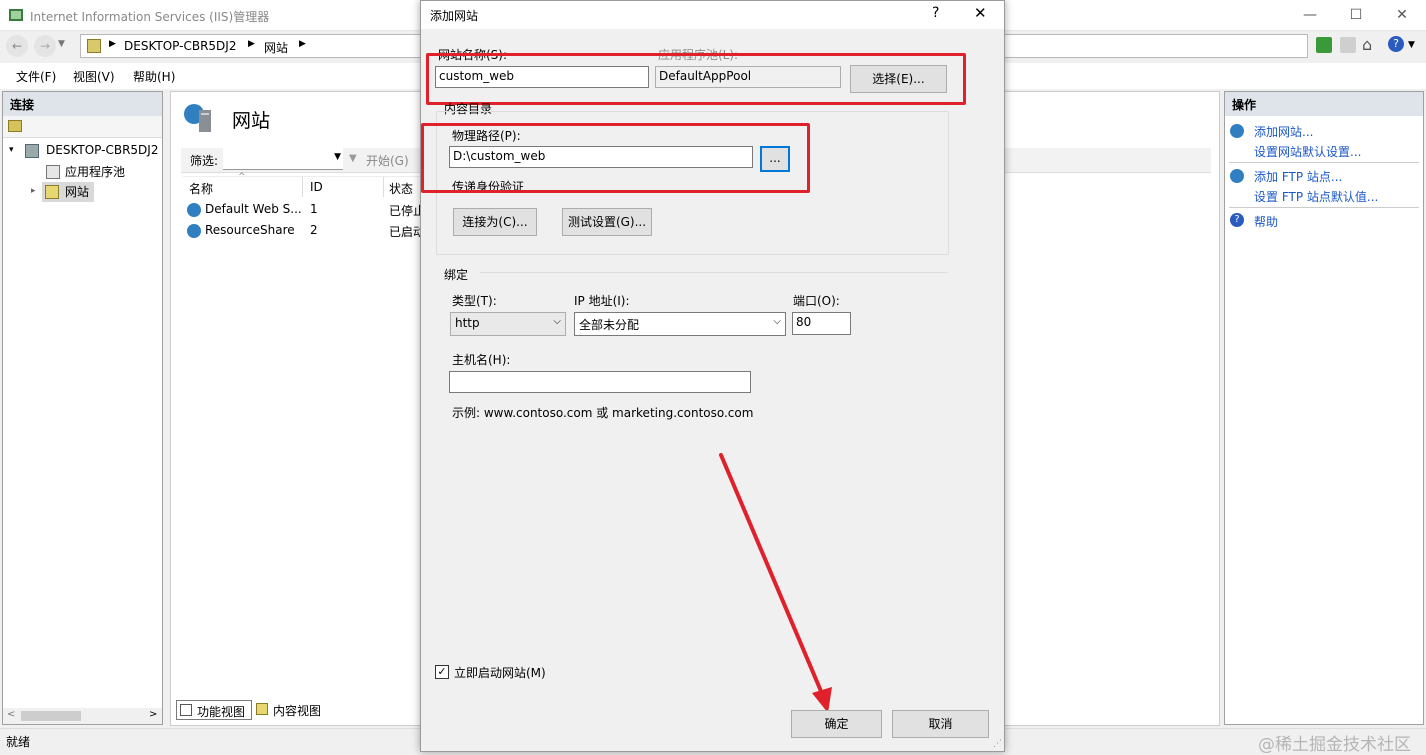 The image size is (1426, 755). I want to click on features-view-icon, so click(186, 710).